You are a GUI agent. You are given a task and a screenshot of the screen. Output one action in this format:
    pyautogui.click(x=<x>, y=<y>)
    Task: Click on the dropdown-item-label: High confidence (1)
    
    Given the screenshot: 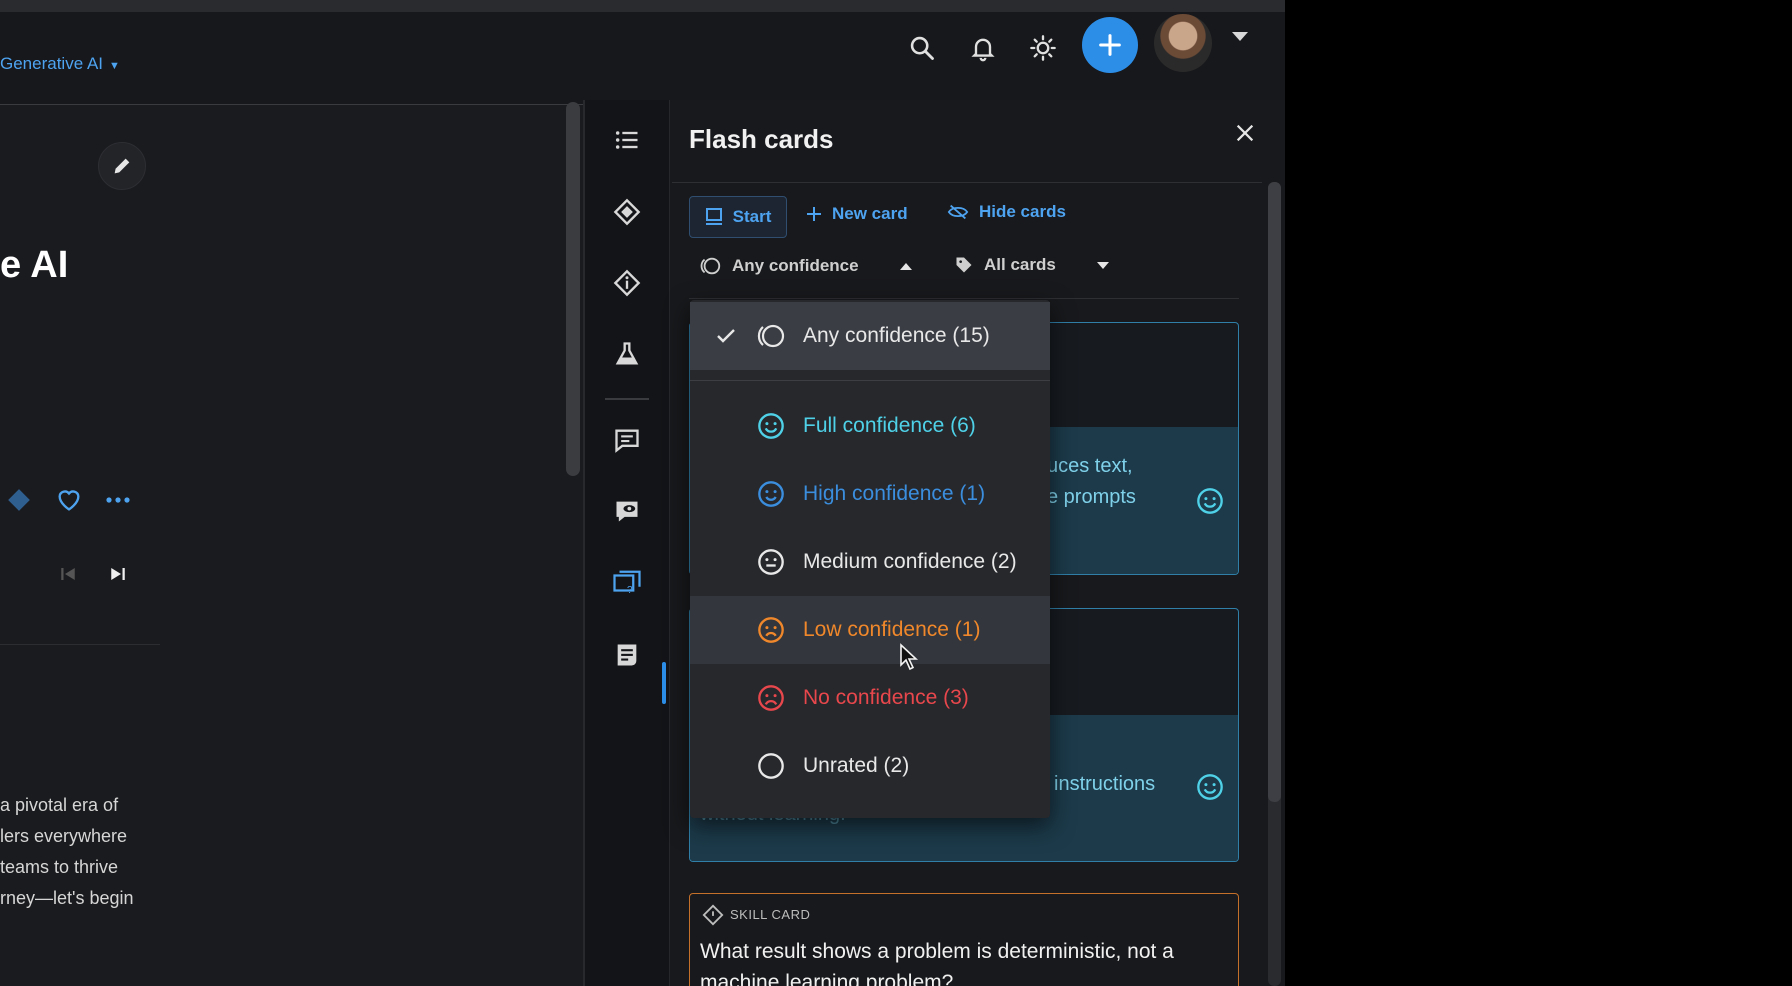 What is the action you would take?
    pyautogui.click(x=894, y=493)
    